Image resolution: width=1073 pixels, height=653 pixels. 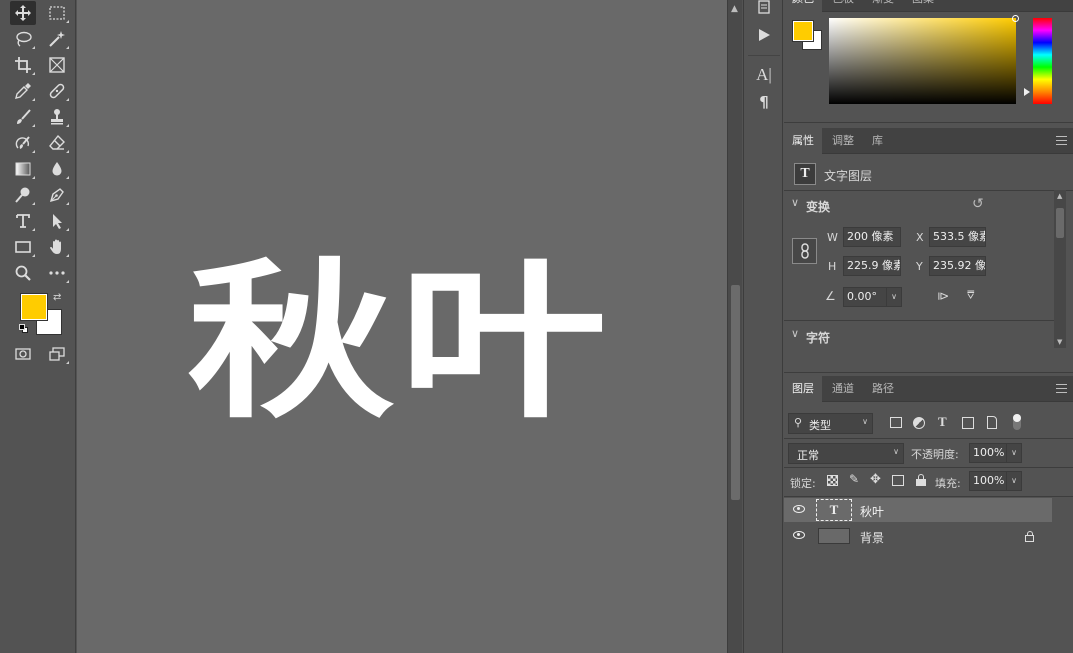 I want to click on scroll-up-icon: ▲, so click(x=734, y=9).